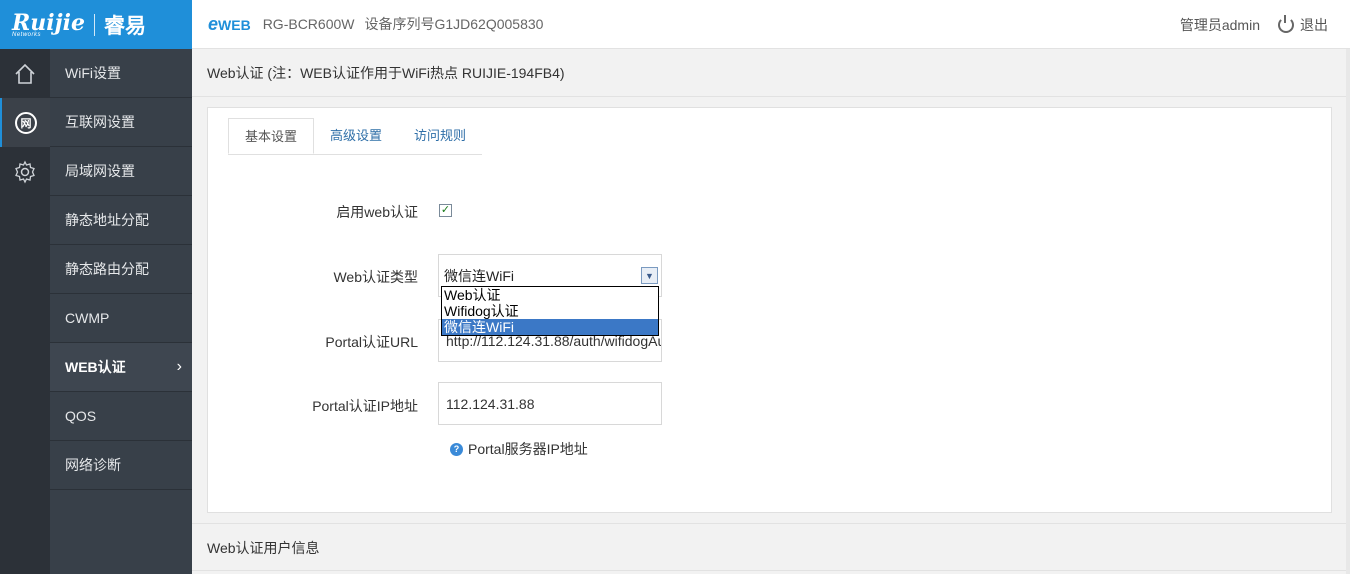 This screenshot has height=574, width=1350. I want to click on auth-type-value: 微信连WiFi, so click(479, 276).